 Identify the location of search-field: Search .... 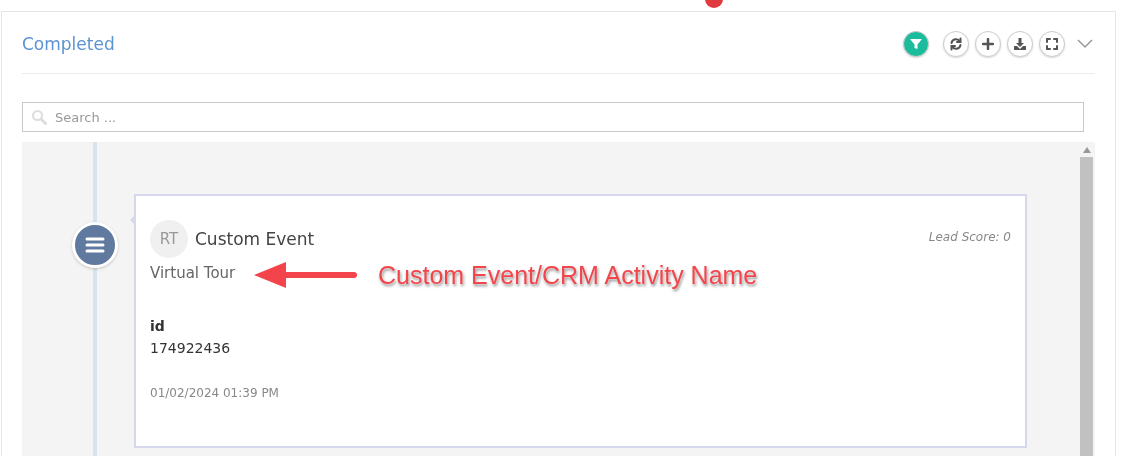
(553, 117).